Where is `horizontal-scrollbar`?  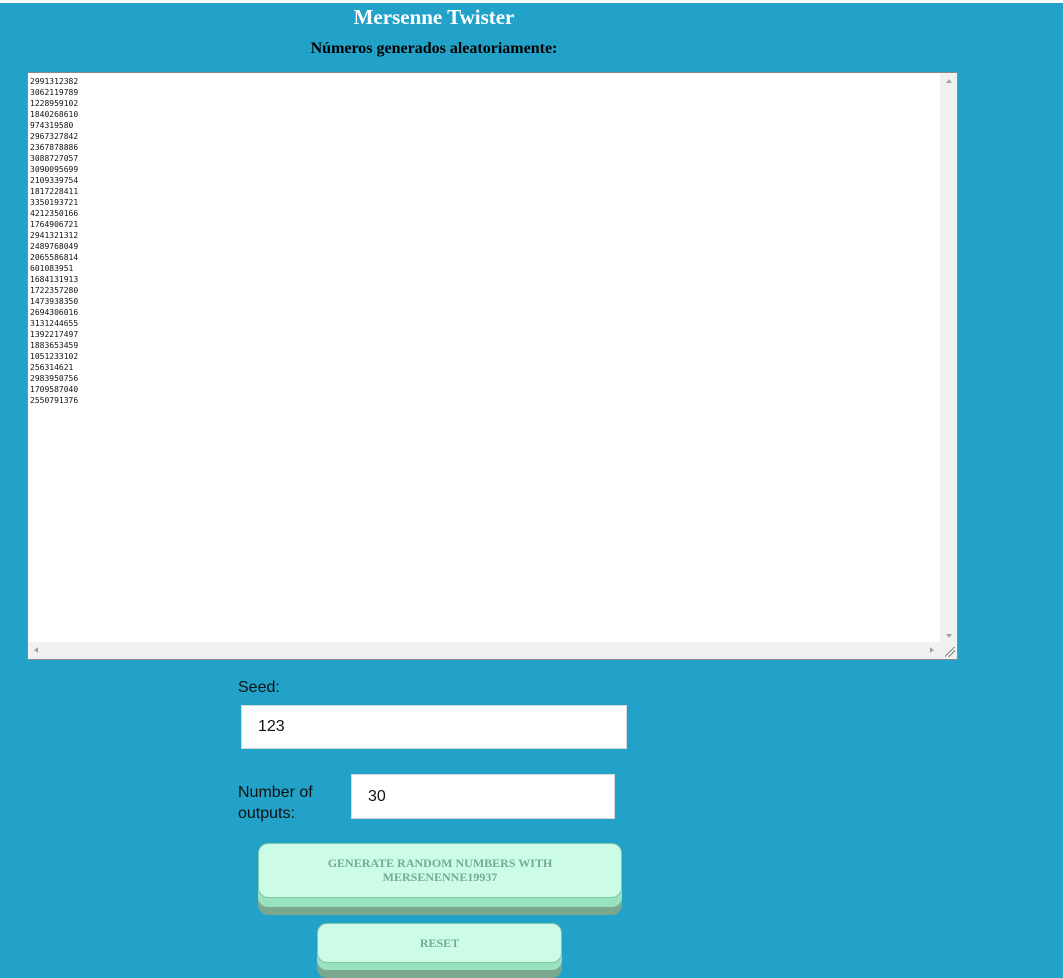 horizontal-scrollbar is located at coordinates (484, 650).